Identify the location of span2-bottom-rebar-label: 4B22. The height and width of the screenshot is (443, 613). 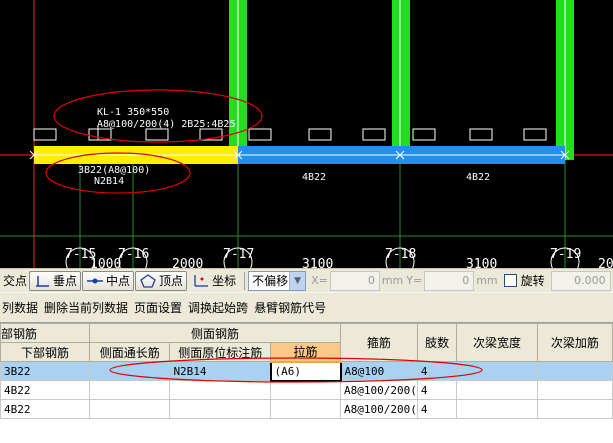
(314, 177).